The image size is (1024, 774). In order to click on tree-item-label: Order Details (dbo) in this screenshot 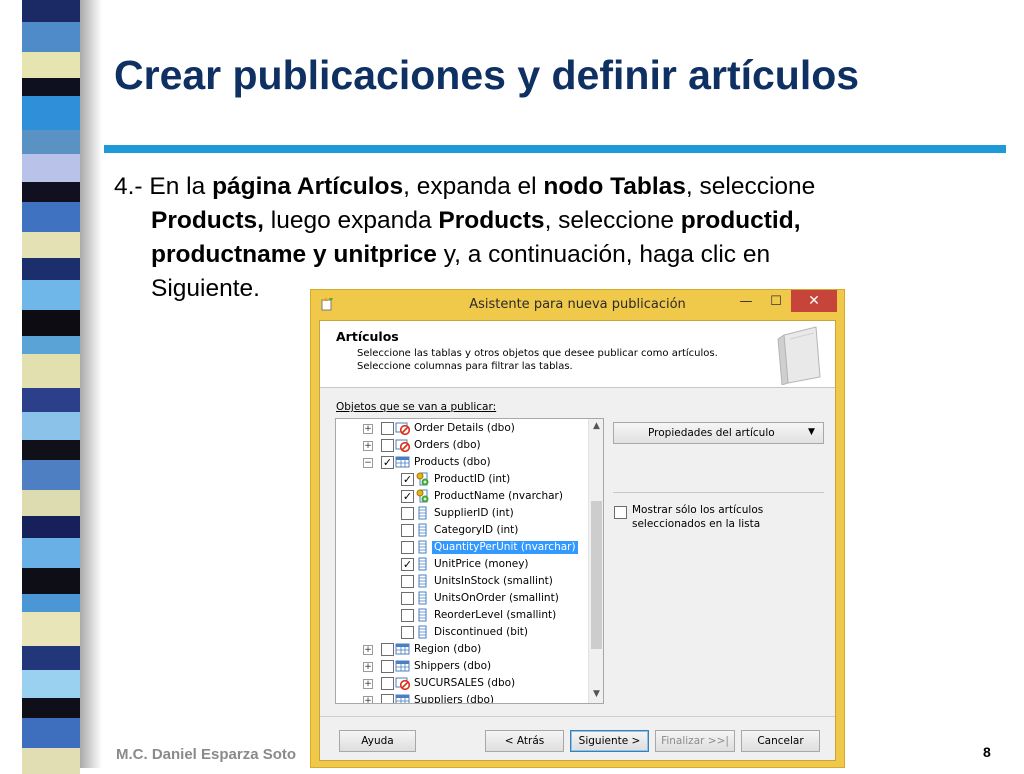, I will do `click(464, 428)`.